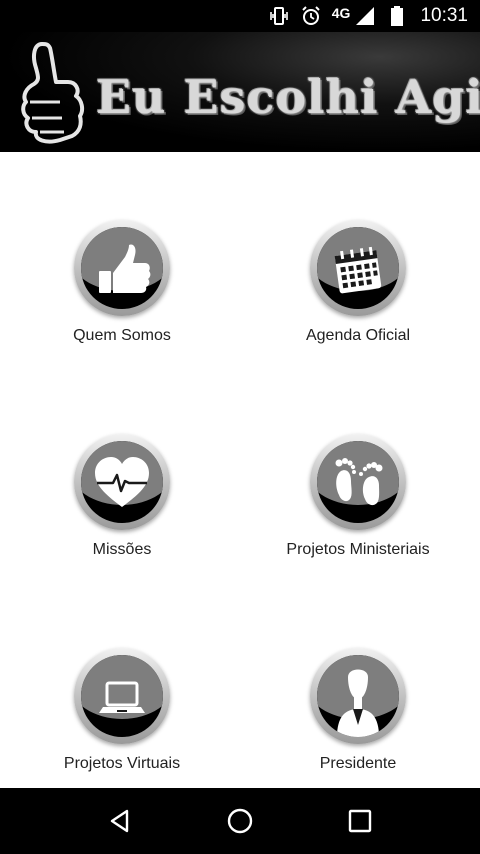  What do you see at coordinates (365, 16) in the screenshot?
I see `signal-icon` at bounding box center [365, 16].